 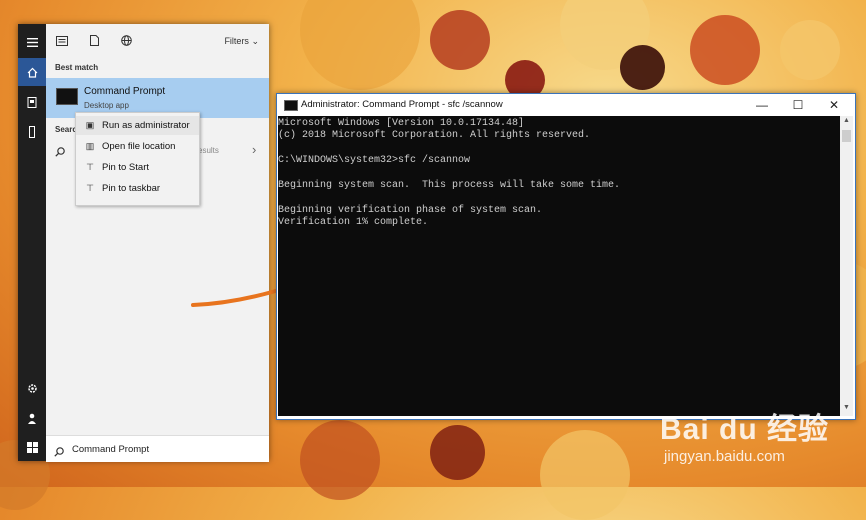 What do you see at coordinates (846, 136) in the screenshot?
I see `scrollbar-thumb` at bounding box center [846, 136].